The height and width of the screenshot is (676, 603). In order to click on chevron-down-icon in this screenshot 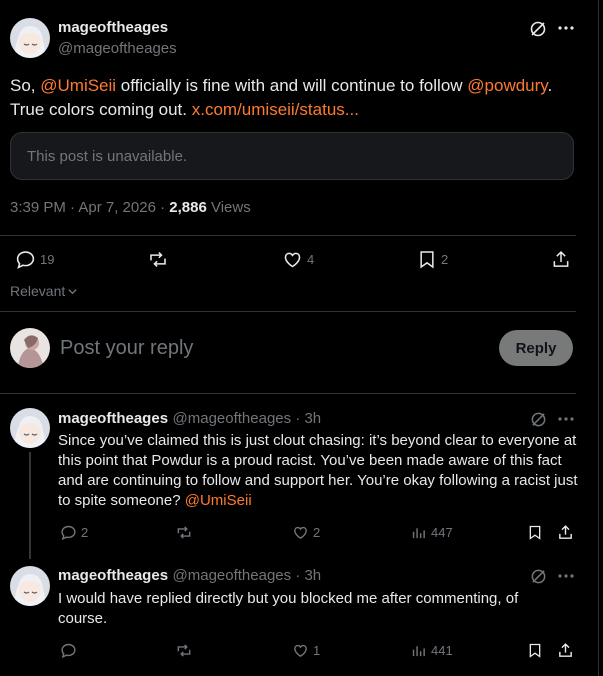, I will do `click(72, 291)`.